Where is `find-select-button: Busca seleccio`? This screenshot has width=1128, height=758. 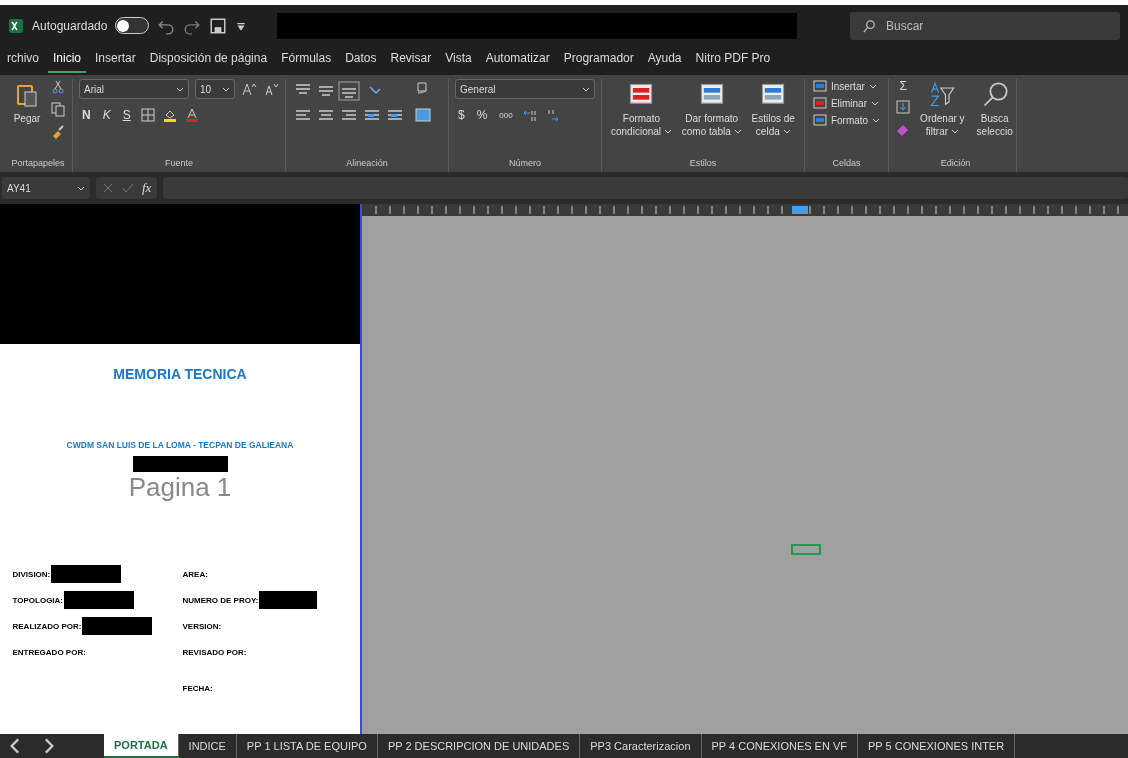
find-select-button: Busca seleccio is located at coordinates (994, 109).